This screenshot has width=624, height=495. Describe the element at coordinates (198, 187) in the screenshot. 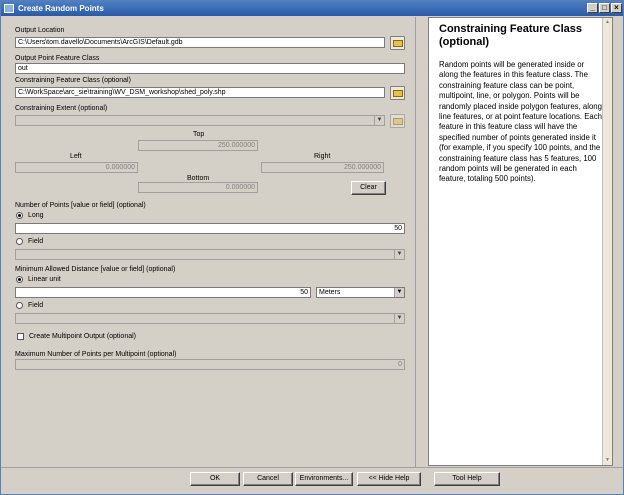

I see `extent-bottom-input: 0.000000` at that location.